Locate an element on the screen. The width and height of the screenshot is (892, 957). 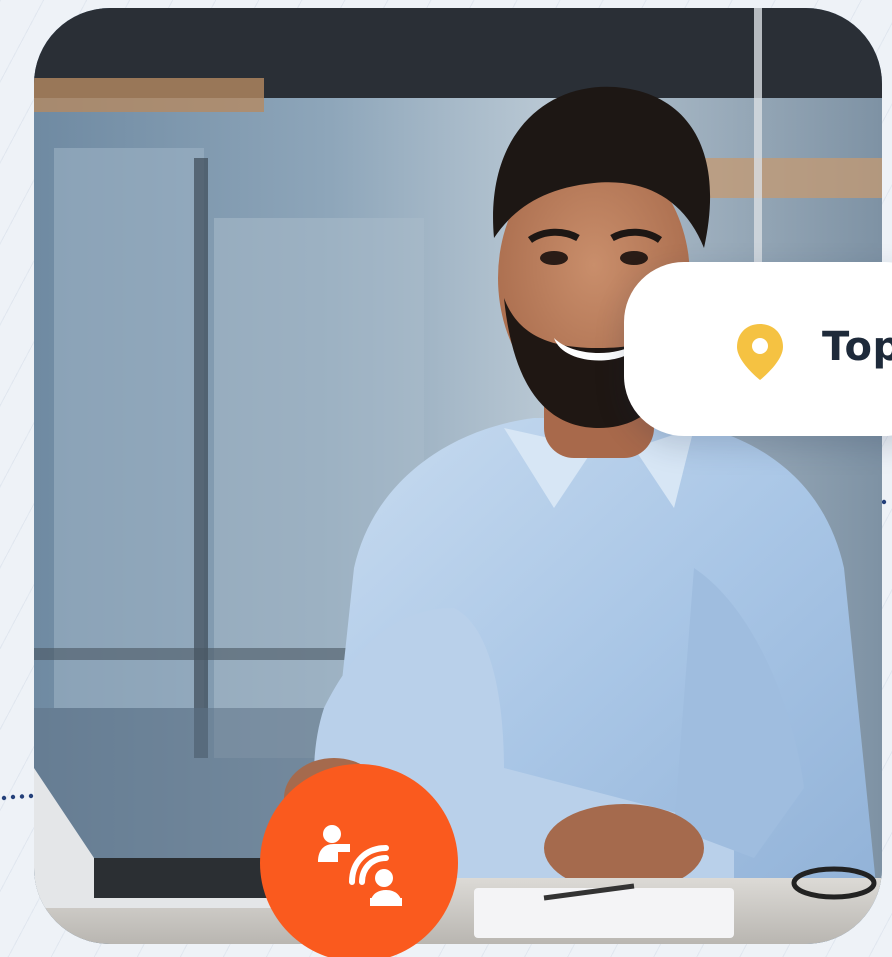
person-signal-icon is located at coordinates (360, 865).